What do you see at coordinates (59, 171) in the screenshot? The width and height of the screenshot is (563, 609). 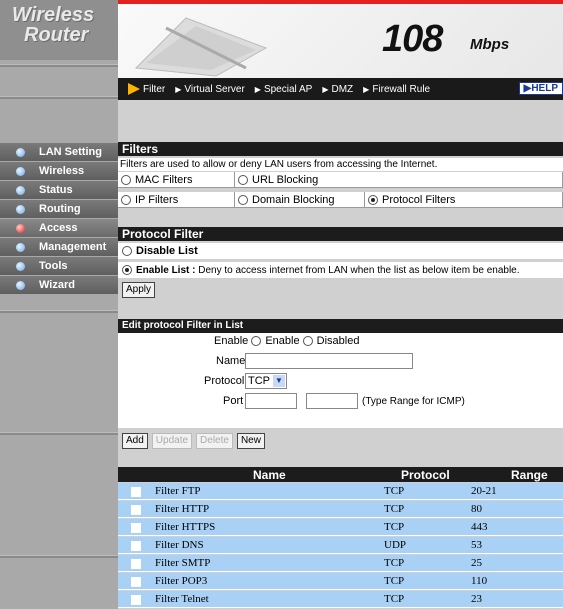 I see `sidebar-item-wireless: Wireless` at bounding box center [59, 171].